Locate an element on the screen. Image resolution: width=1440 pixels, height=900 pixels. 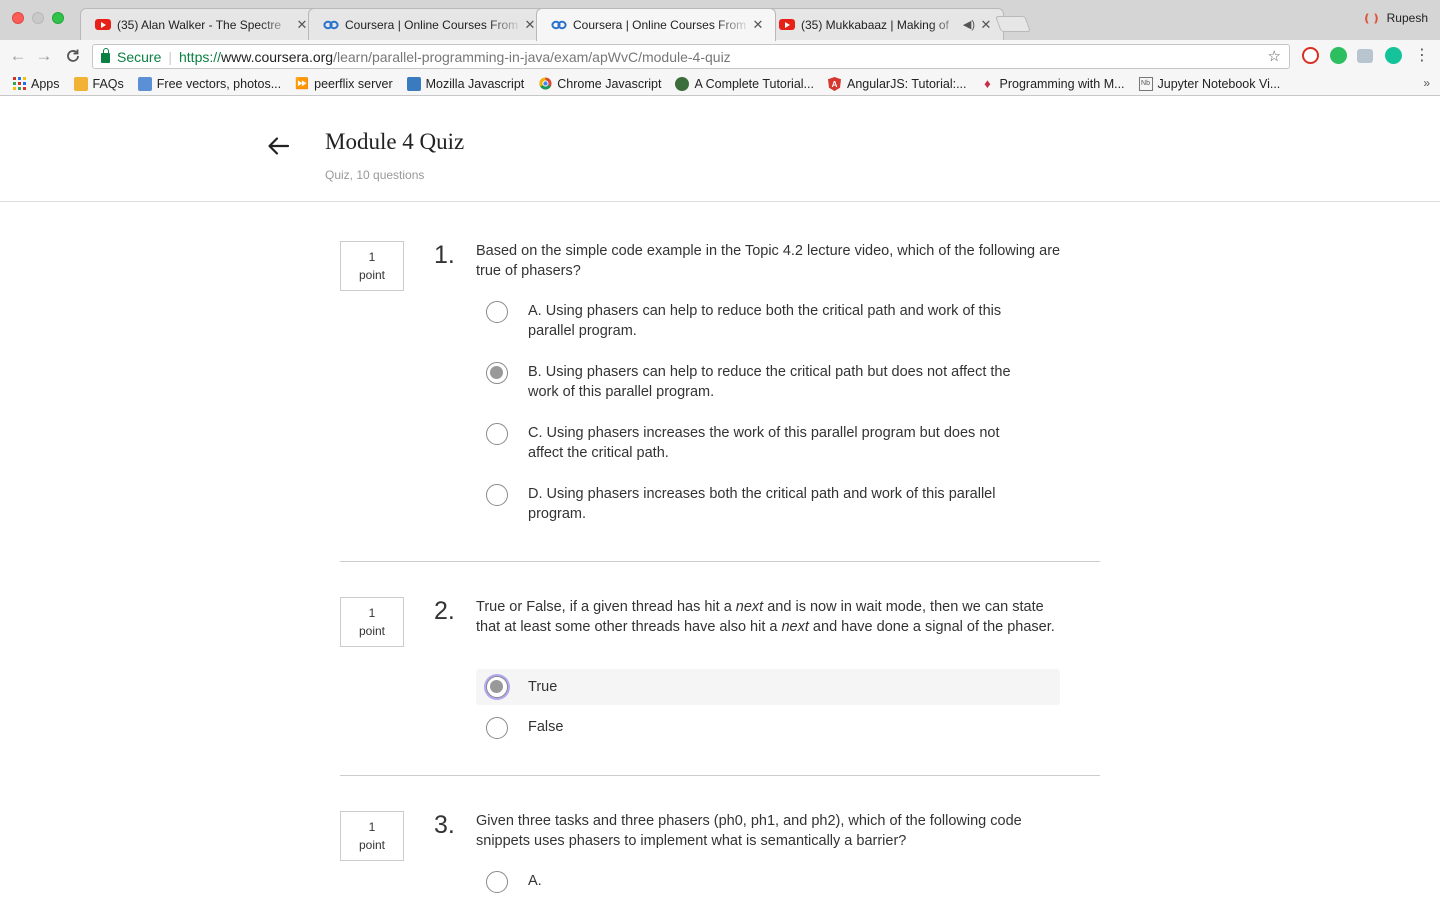
bookmark-star-icon: ☆ is located at coordinates (1274, 56).